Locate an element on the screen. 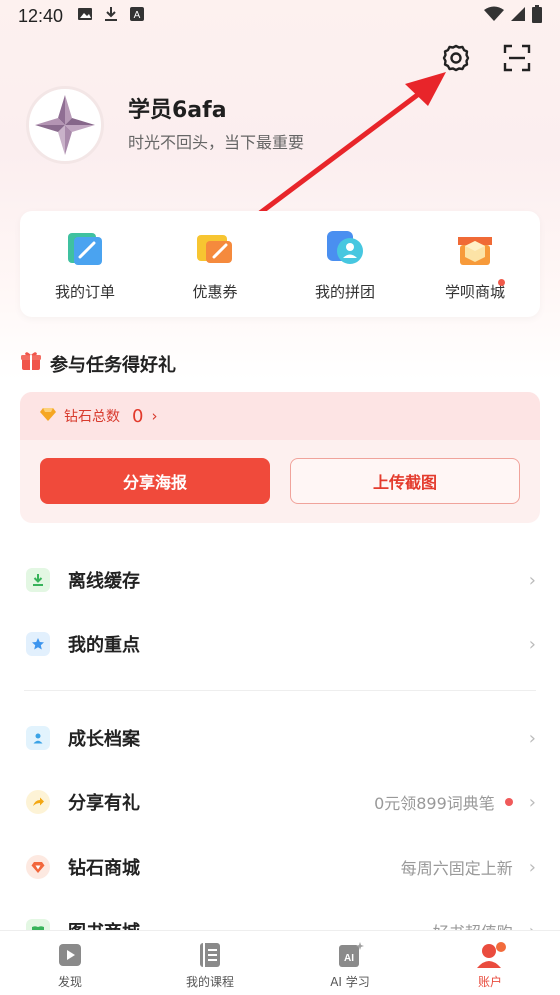 This screenshot has height=995, width=560. task-title-text: 参与任务得好礼 is located at coordinates (113, 365).